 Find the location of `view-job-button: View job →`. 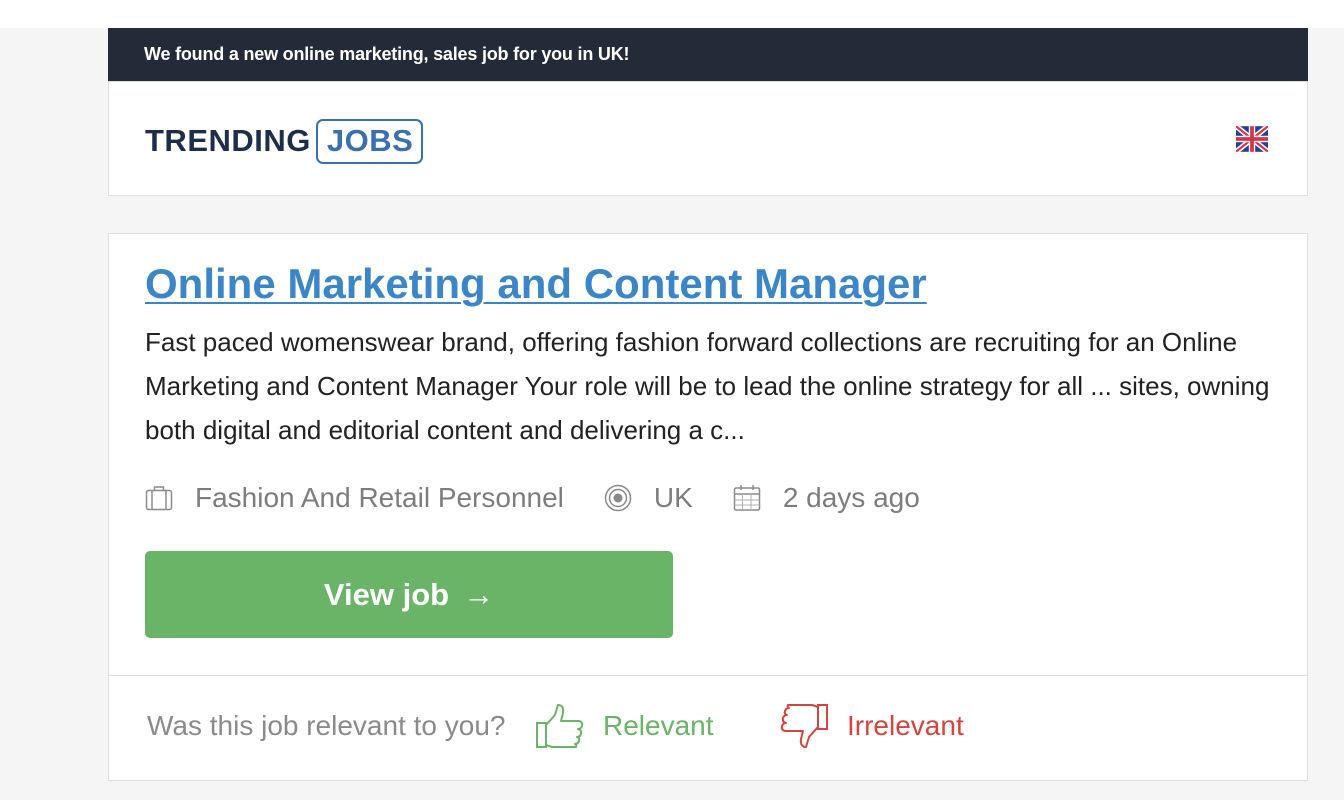

view-job-button: View job → is located at coordinates (409, 594).